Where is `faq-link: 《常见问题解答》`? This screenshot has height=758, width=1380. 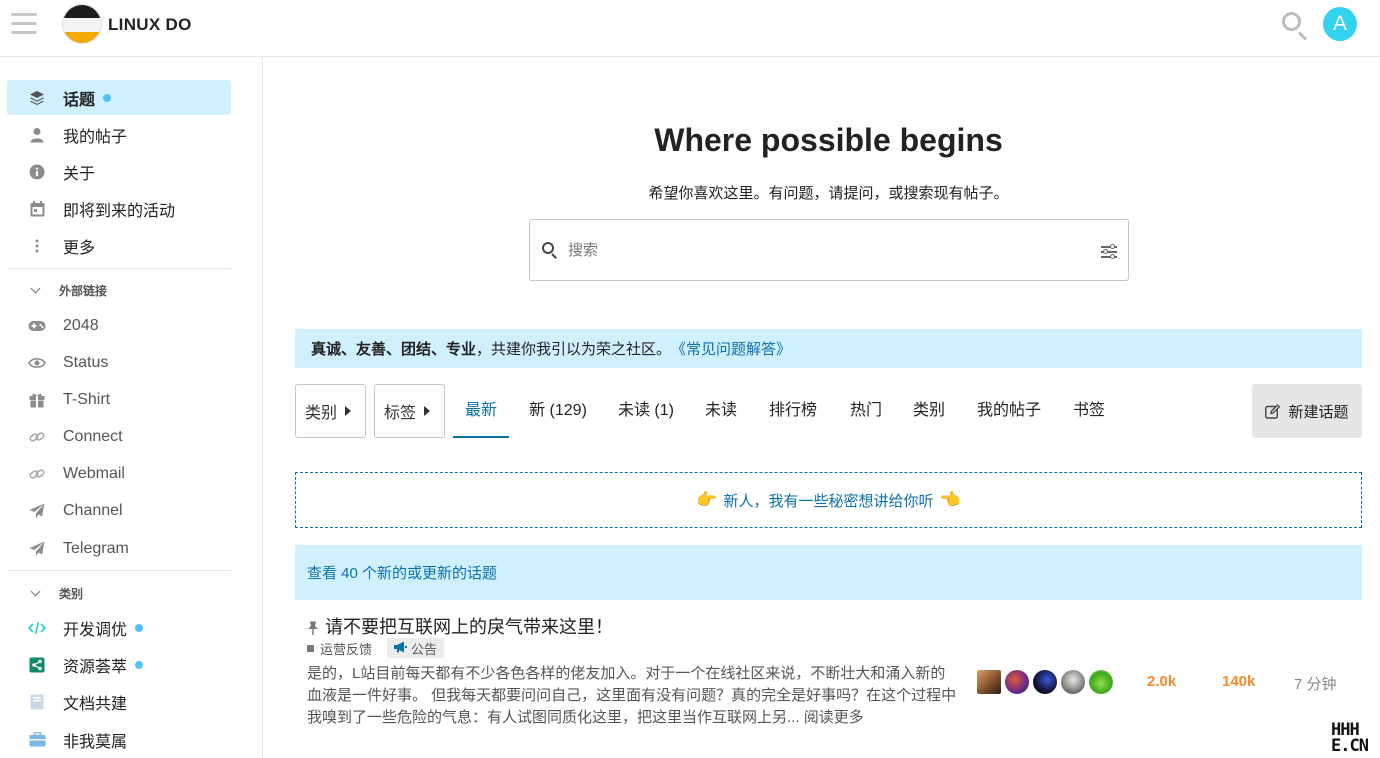
faq-link: 《常见问题解答》 is located at coordinates (731, 348).